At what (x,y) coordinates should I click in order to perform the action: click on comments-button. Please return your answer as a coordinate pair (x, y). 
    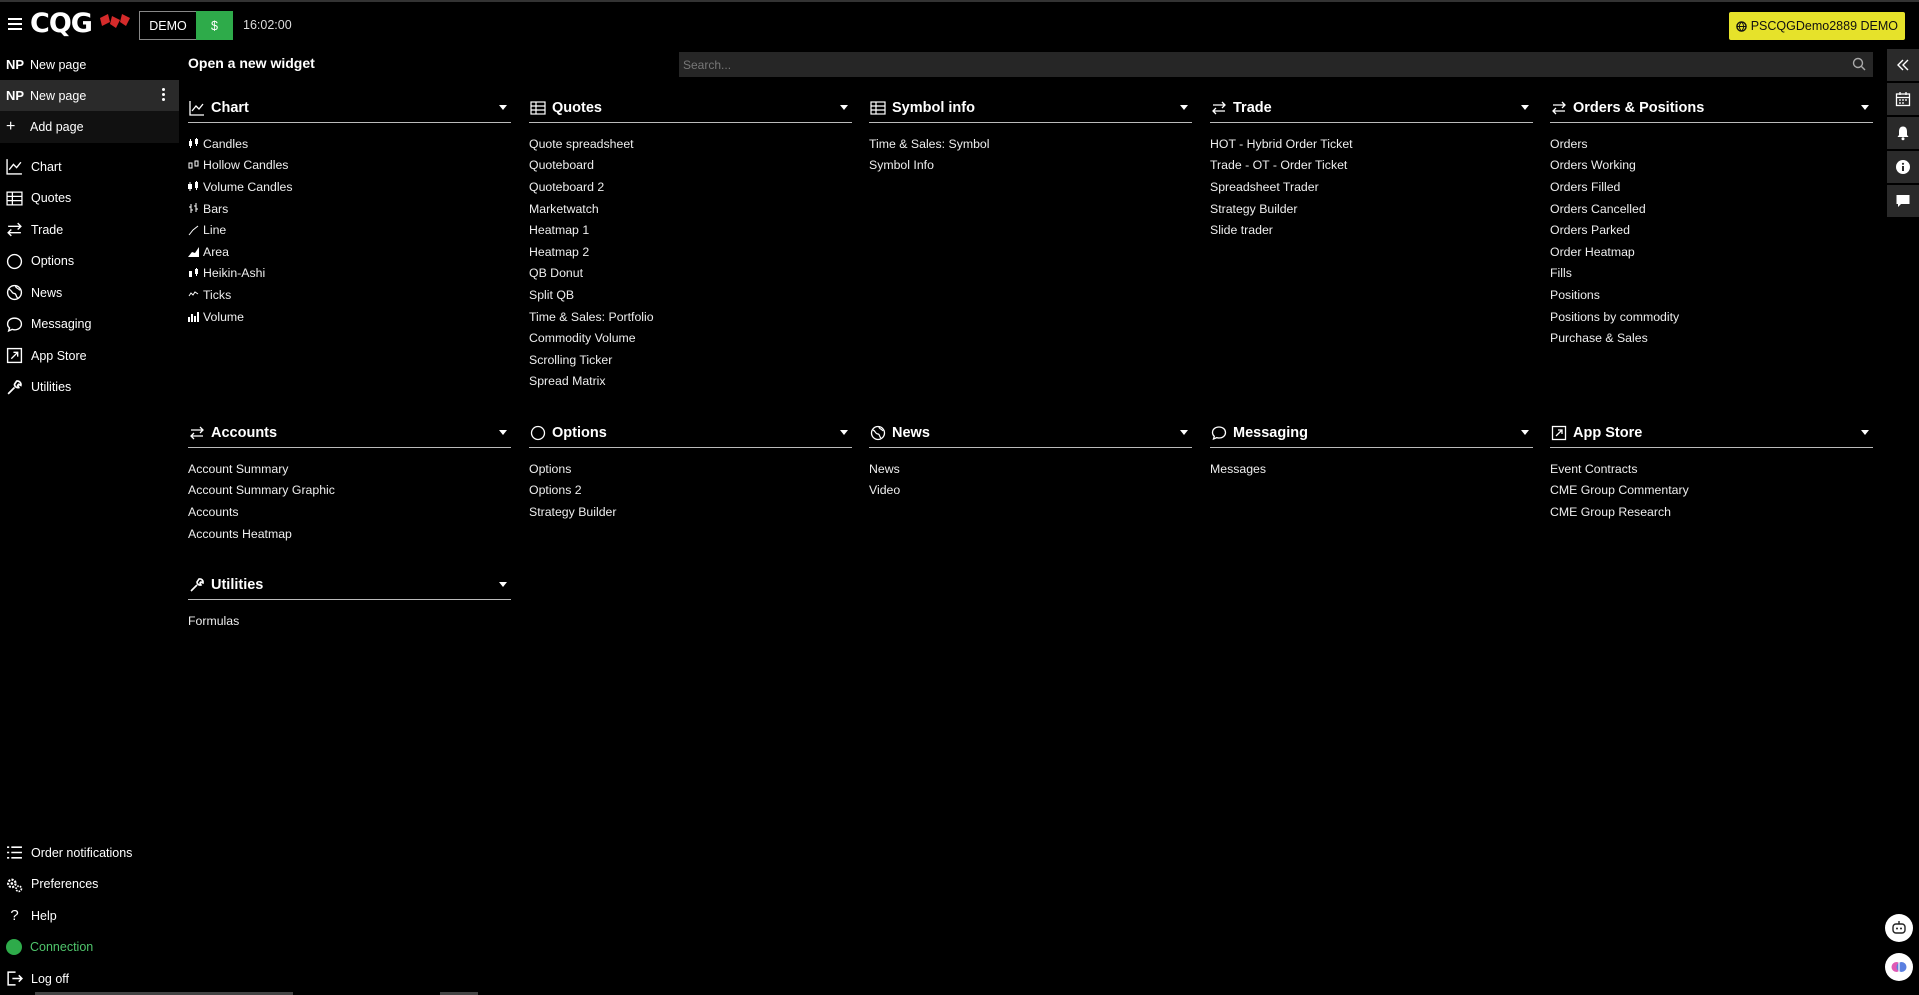
    Looking at the image, I should click on (1903, 201).